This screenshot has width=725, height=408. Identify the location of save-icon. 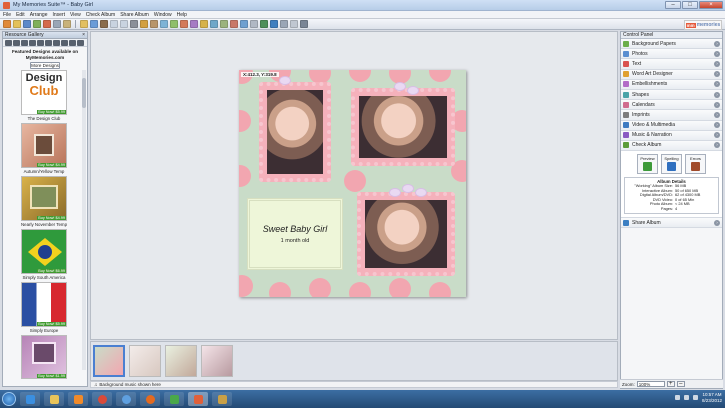
(27, 24).